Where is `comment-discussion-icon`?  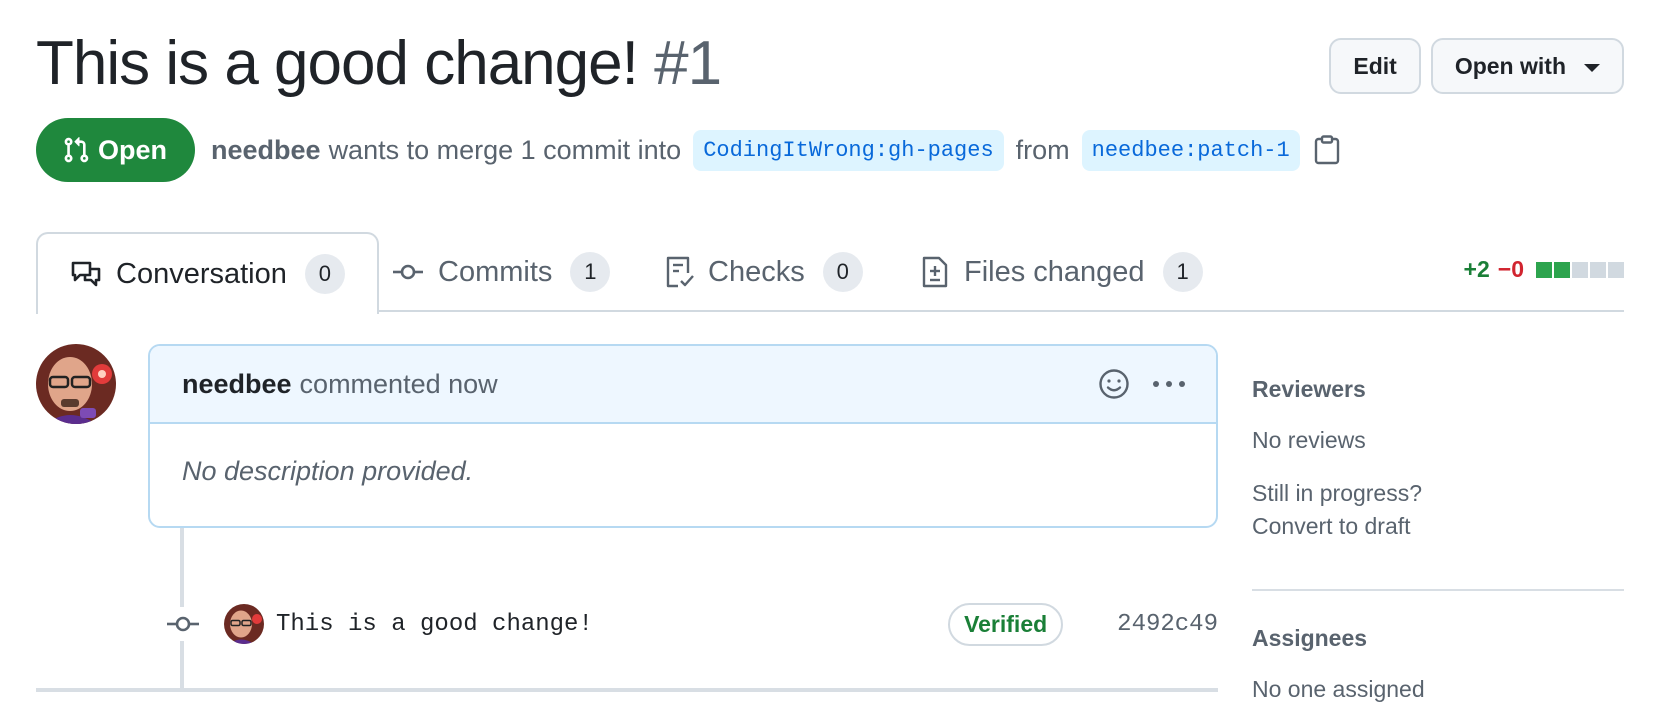
comment-discussion-icon is located at coordinates (86, 274).